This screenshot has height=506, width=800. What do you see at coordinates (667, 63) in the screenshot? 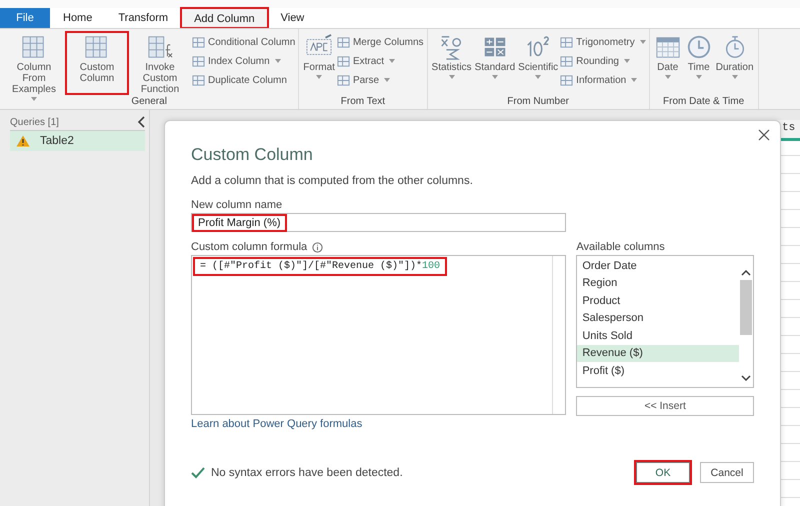
I see `ribbon-button: Date` at bounding box center [667, 63].